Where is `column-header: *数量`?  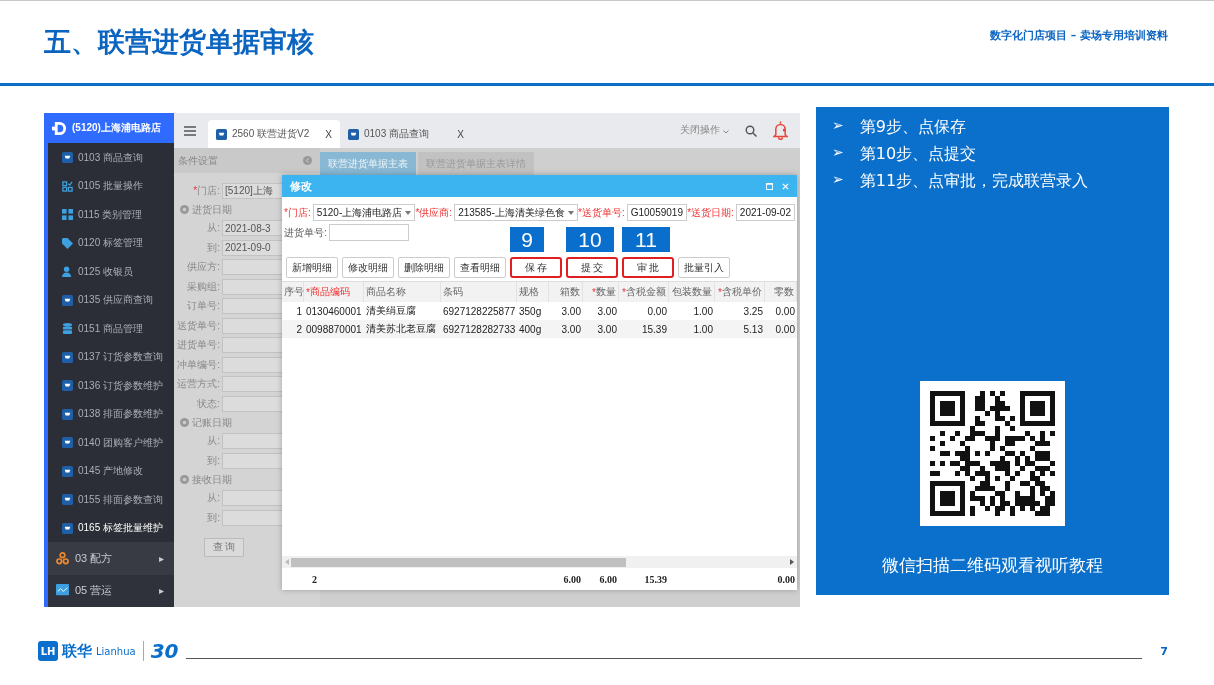 column-header: *数量 is located at coordinates (601, 292).